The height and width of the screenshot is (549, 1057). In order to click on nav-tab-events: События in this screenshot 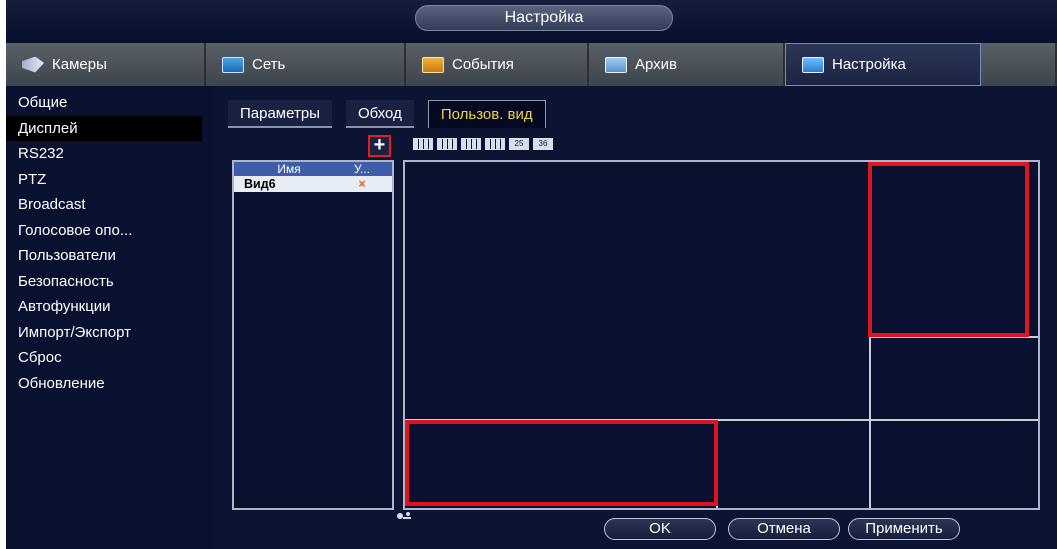, I will do `click(497, 64)`.